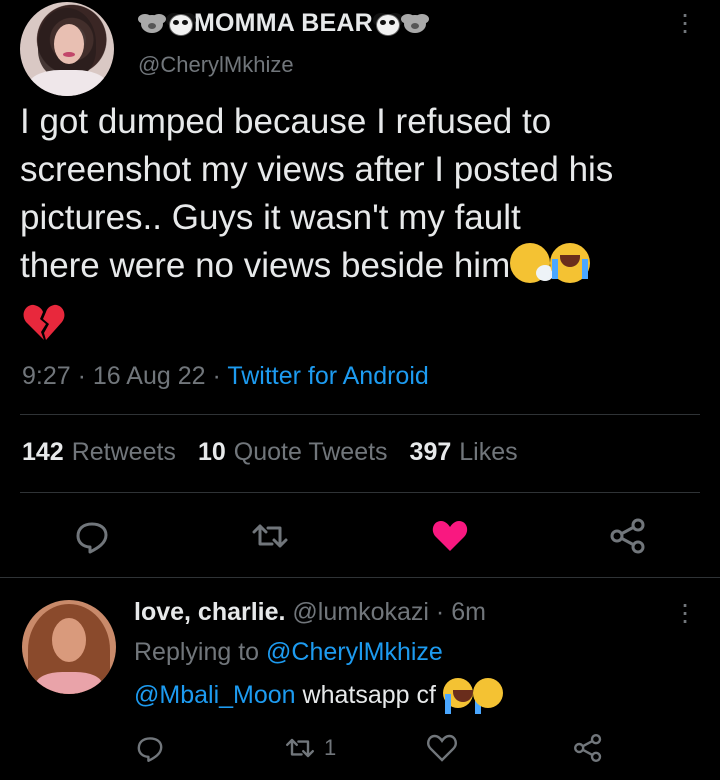 Image resolution: width=720 pixels, height=780 pixels. I want to click on author-display-name: MOMMA BEAR, so click(283, 23).